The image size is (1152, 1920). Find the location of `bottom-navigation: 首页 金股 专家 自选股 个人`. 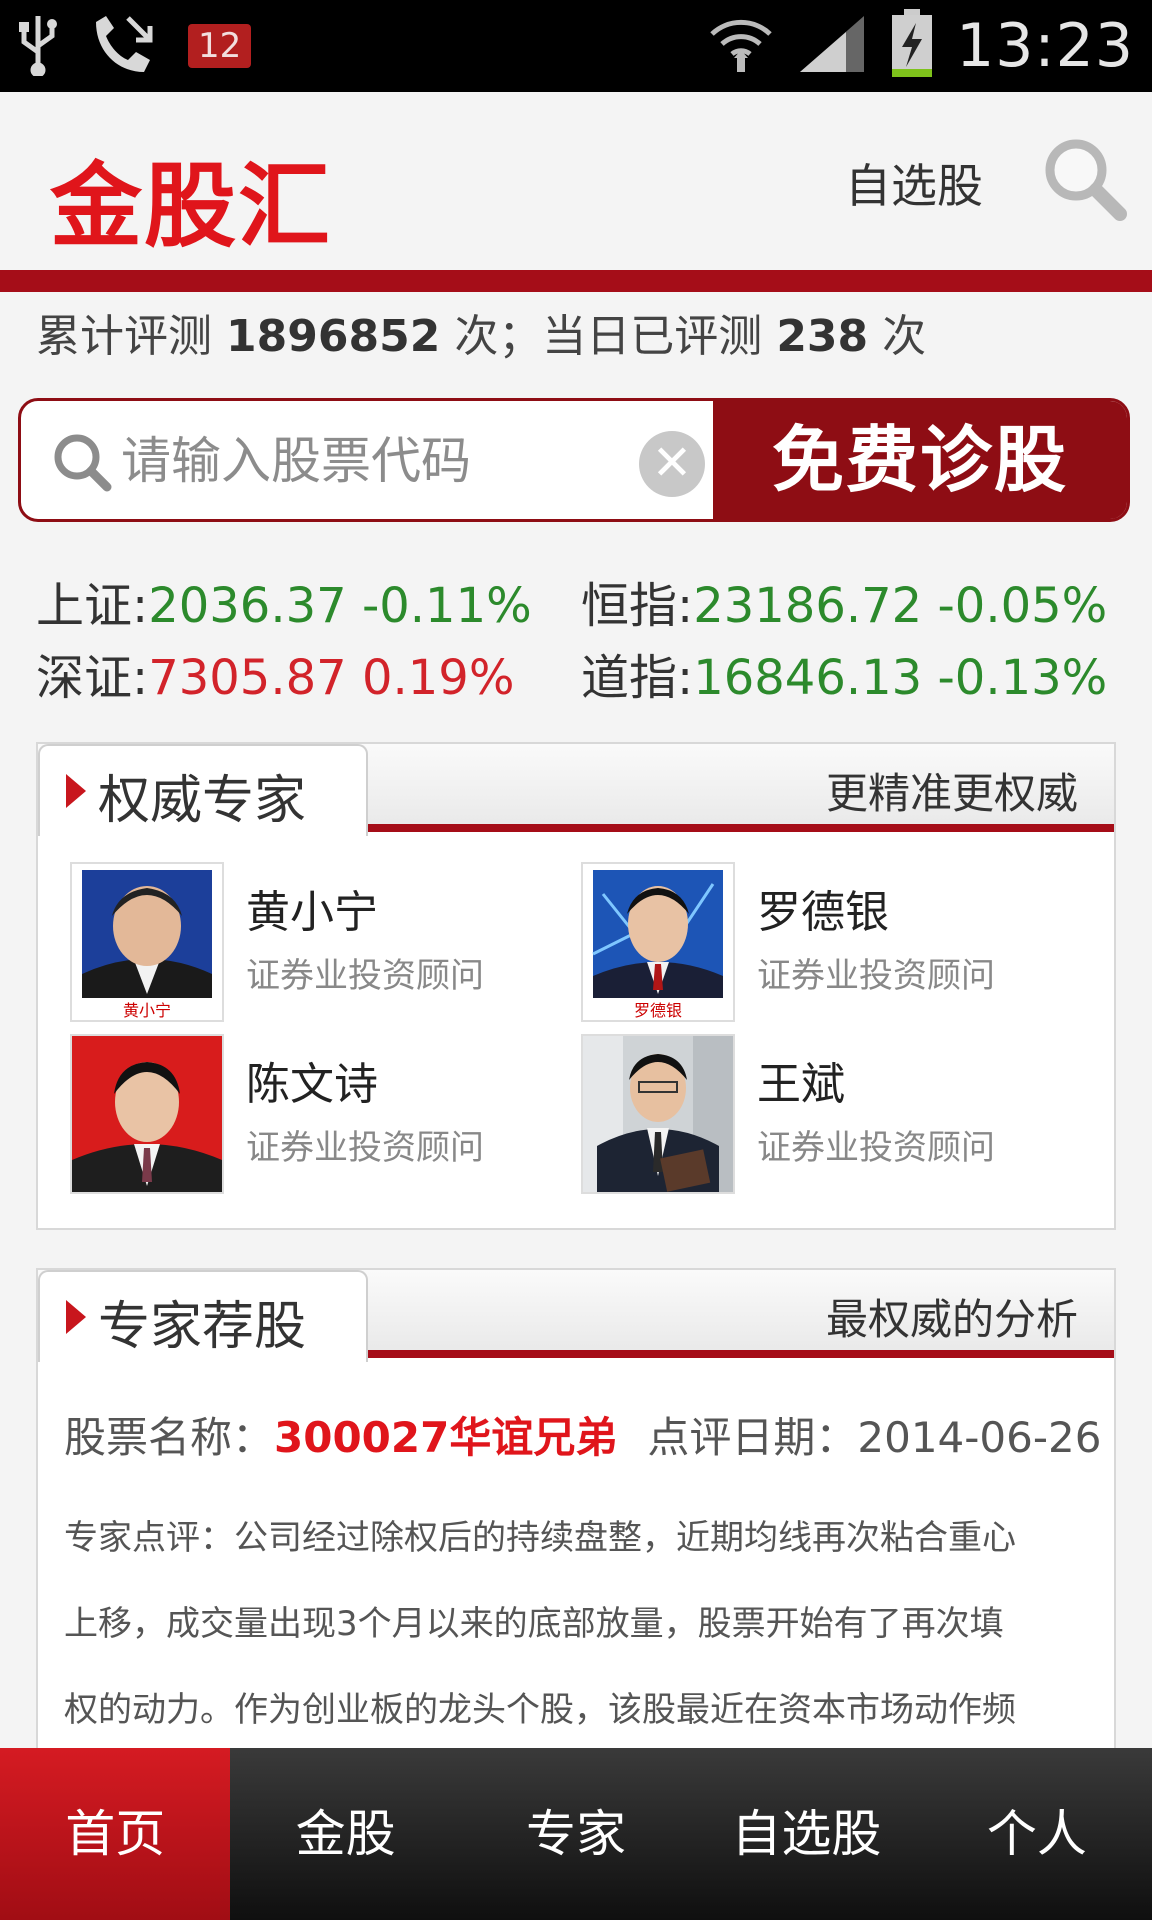

bottom-navigation: 首页 金股 专家 自选股 个人 is located at coordinates (576, 1834).